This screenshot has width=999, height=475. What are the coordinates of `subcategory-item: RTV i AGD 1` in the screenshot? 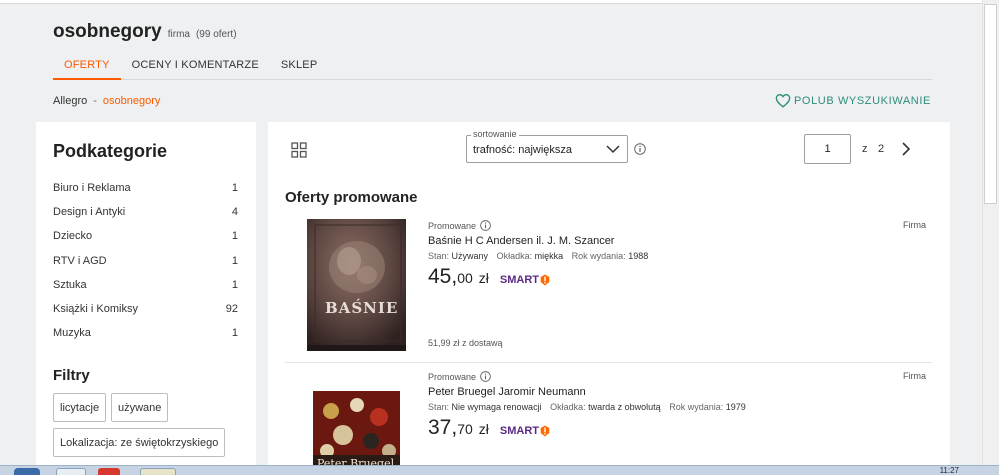 It's located at (145, 261).